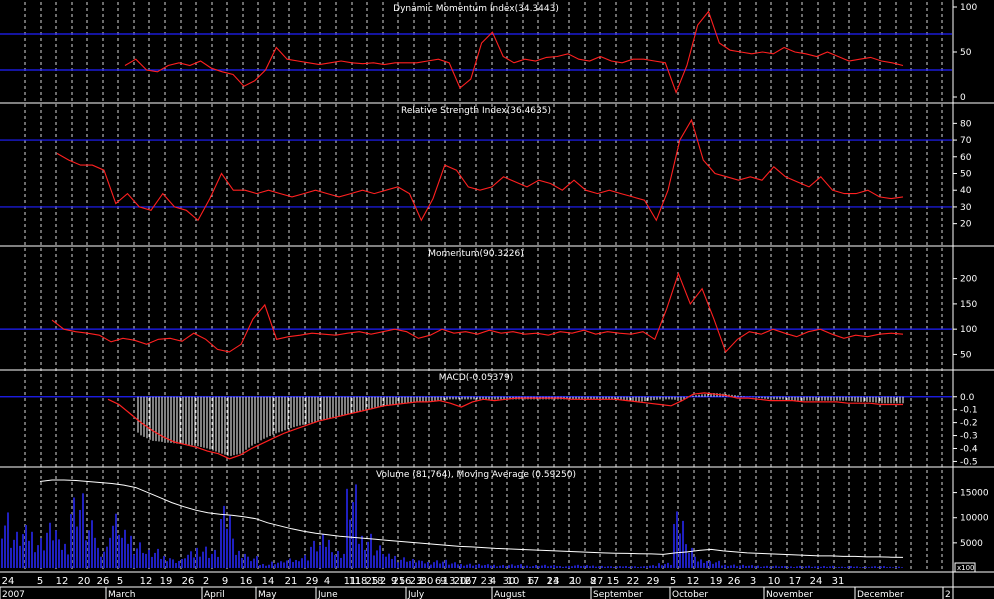  Describe the element at coordinates (327, 581) in the screenshot. I see `x-tick-day-label: 4` at that location.